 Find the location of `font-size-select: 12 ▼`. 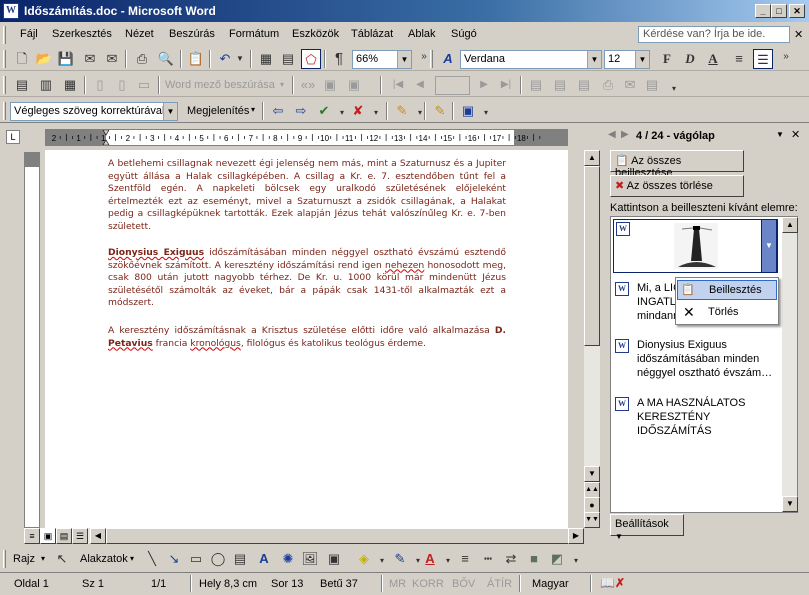

font-size-select: 12 ▼ is located at coordinates (627, 59).